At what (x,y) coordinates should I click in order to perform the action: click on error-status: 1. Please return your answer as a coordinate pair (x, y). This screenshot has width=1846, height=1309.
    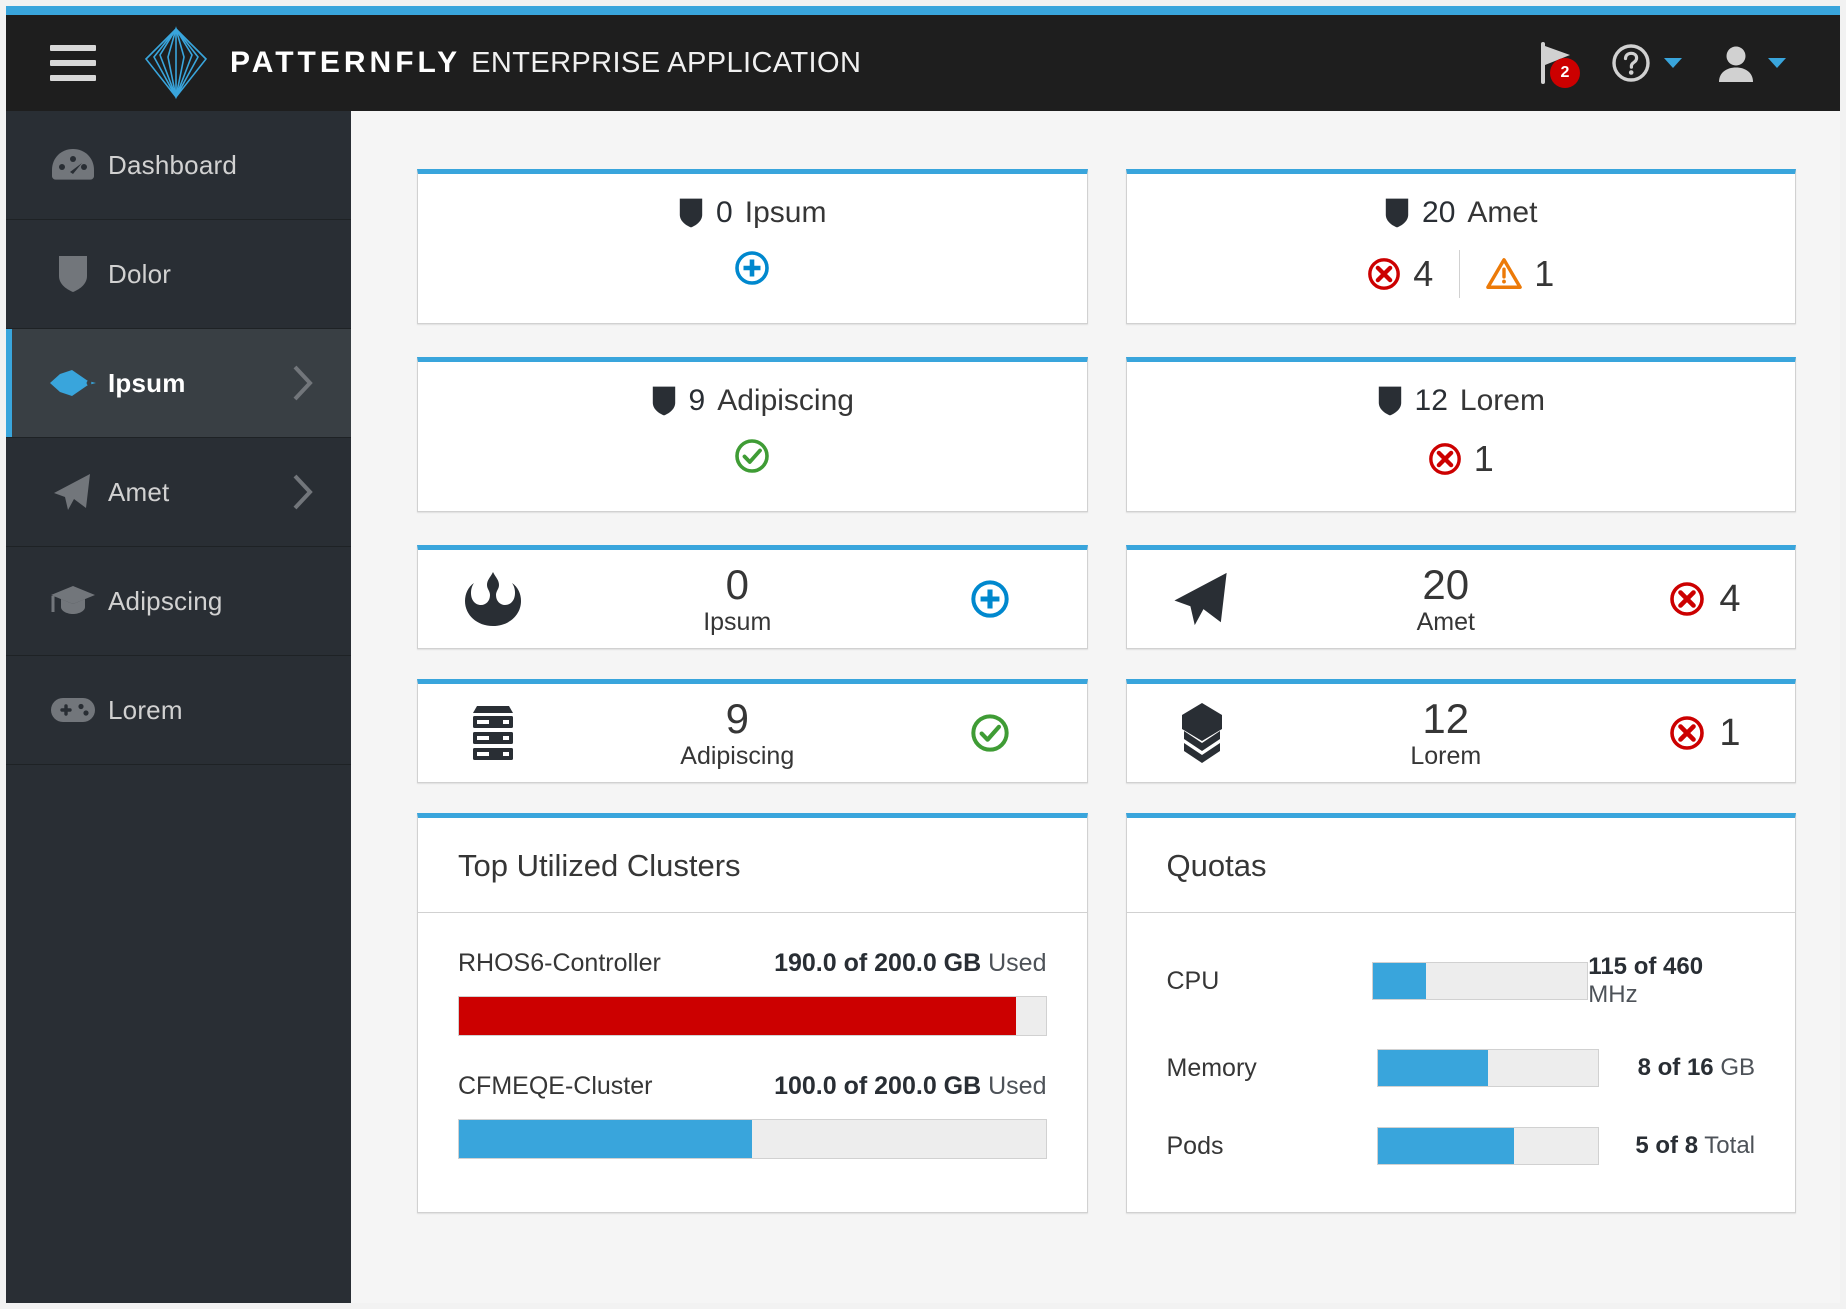
    Looking at the image, I should click on (1461, 459).